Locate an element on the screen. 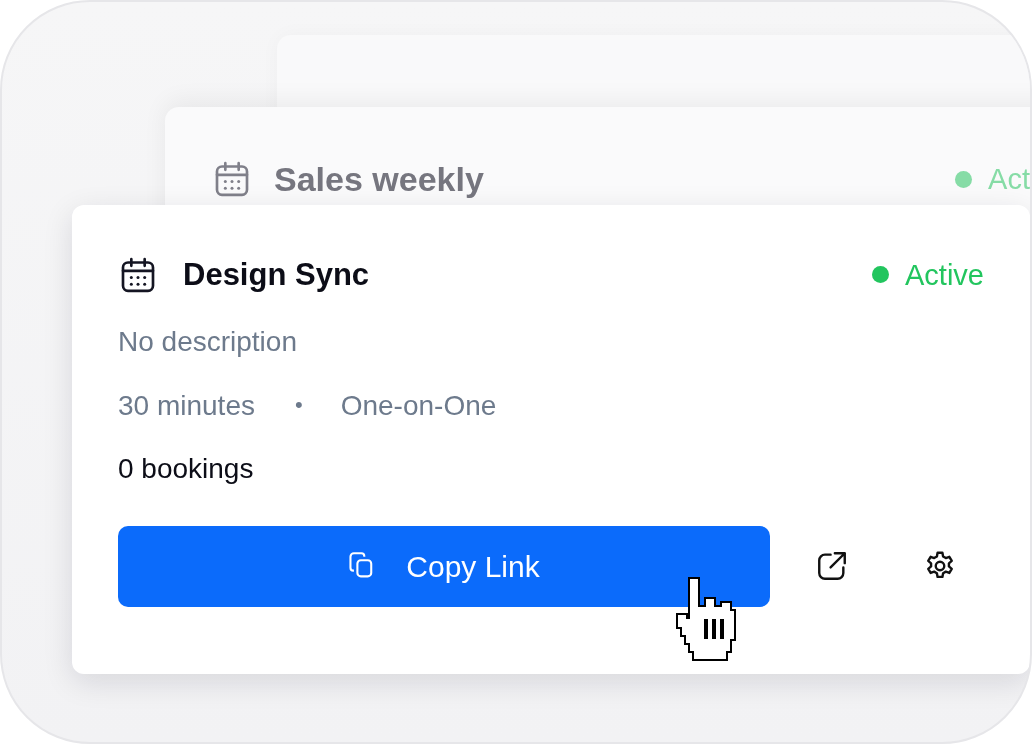 The height and width of the screenshot is (744, 1032). meeting-type-label: One-on-One is located at coordinates (418, 405).